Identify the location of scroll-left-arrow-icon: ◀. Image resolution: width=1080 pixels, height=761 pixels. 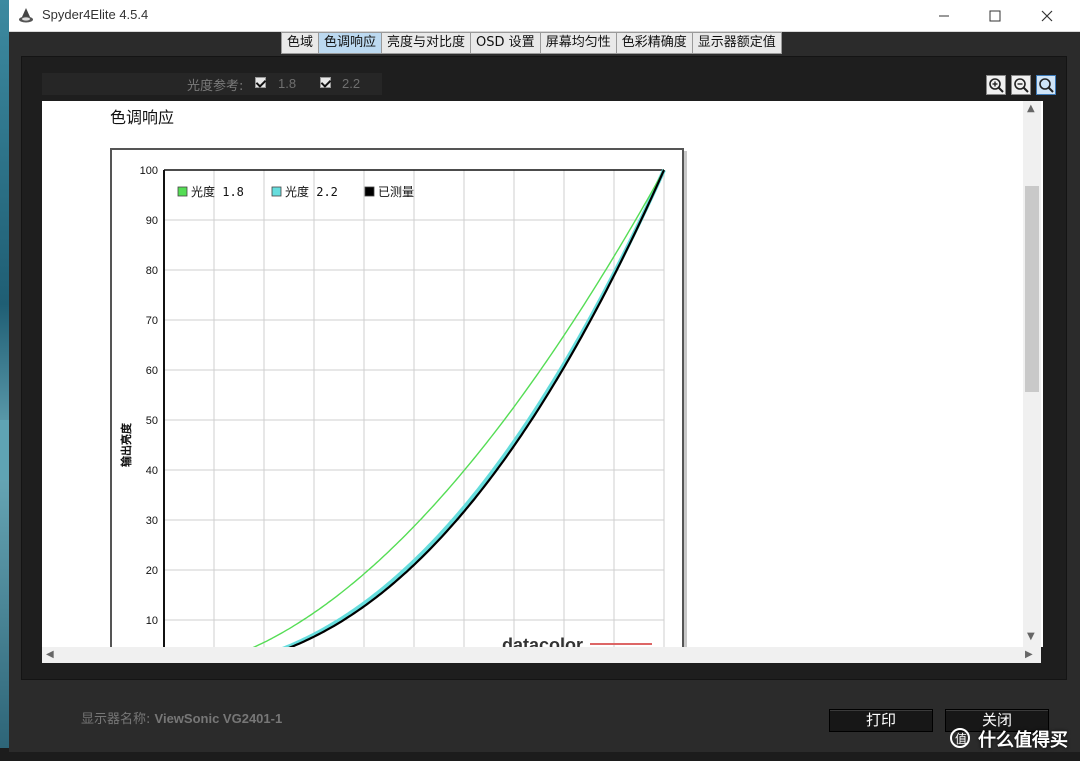
(50, 654).